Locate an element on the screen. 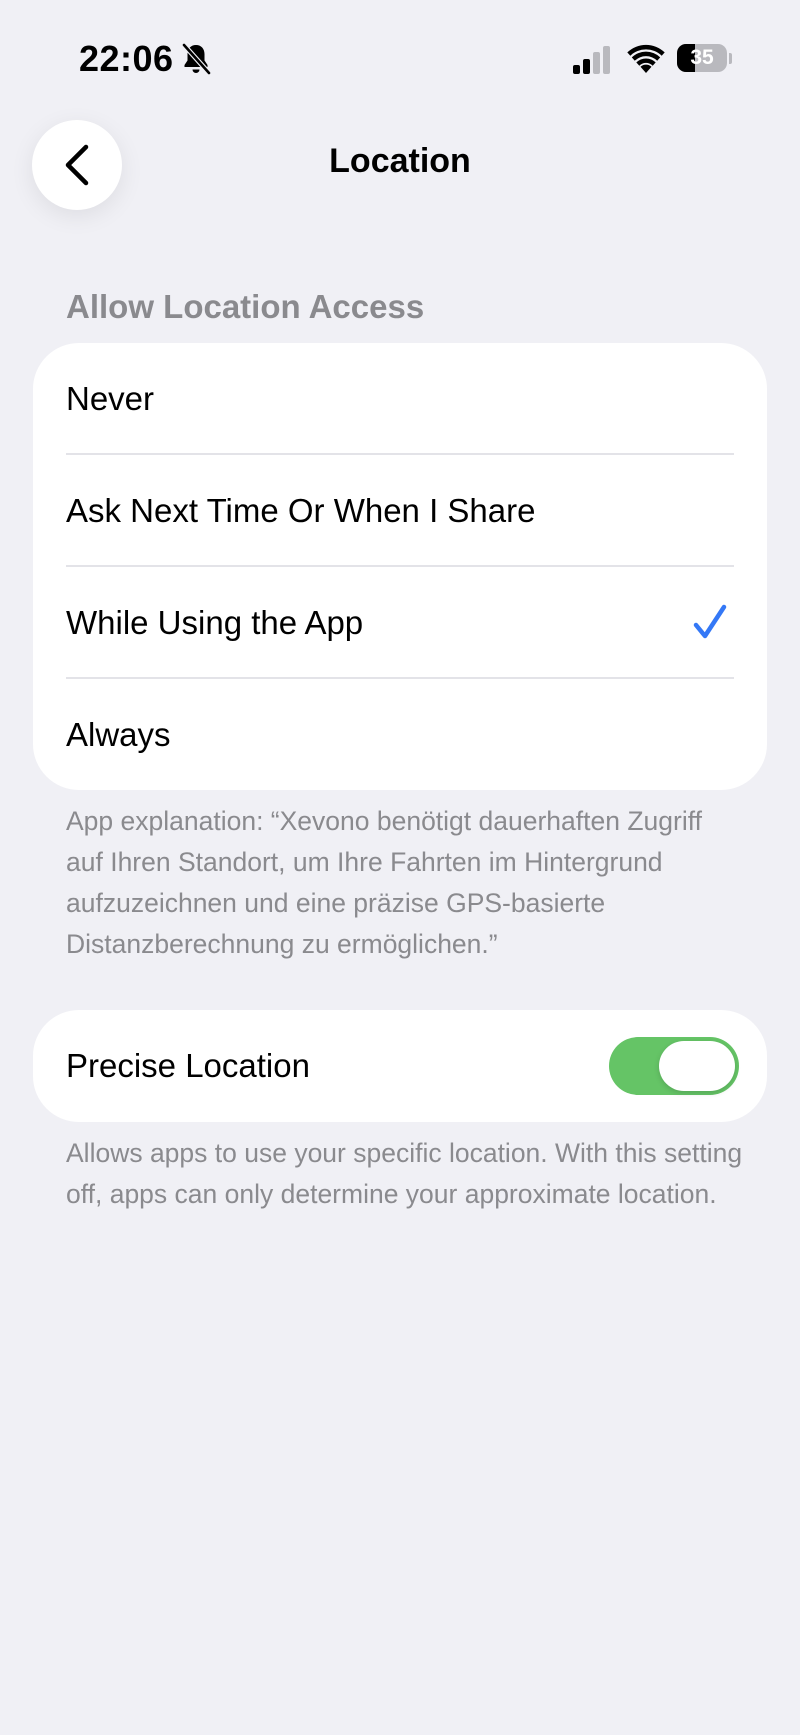 The width and height of the screenshot is (800, 1735). option-never: Never is located at coordinates (400, 399).